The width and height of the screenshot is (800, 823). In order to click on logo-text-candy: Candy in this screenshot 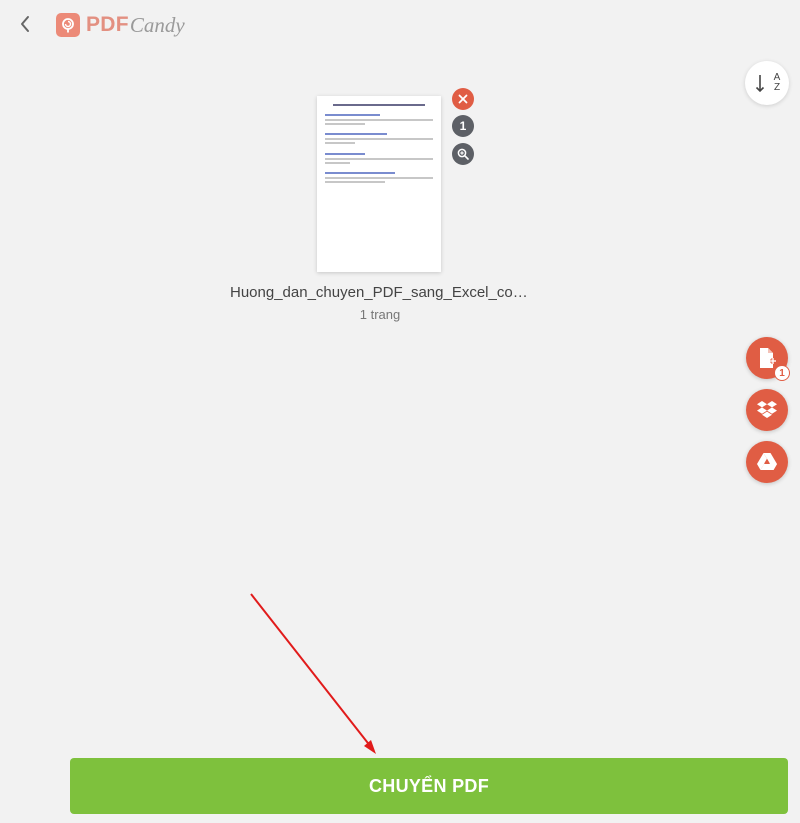, I will do `click(157, 24)`.